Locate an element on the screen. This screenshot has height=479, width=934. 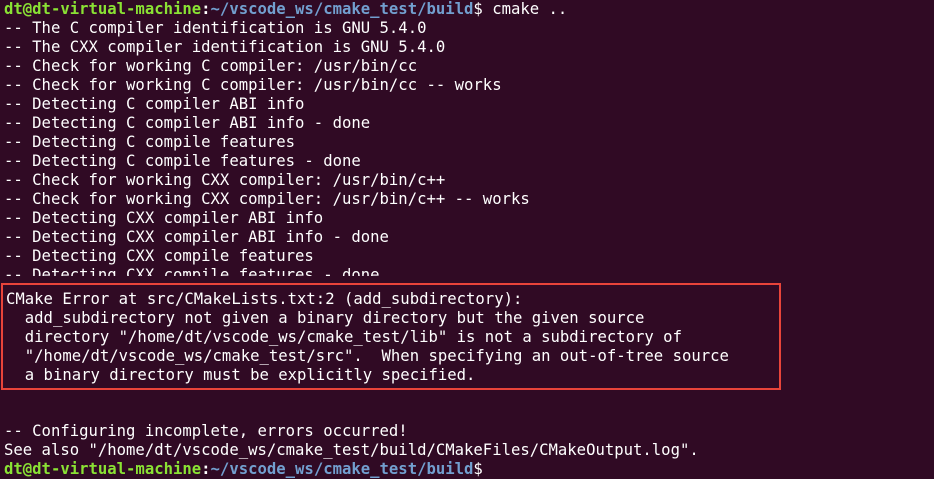
output-line: -- Detecting CXX compile features is located at coordinates (159, 256).